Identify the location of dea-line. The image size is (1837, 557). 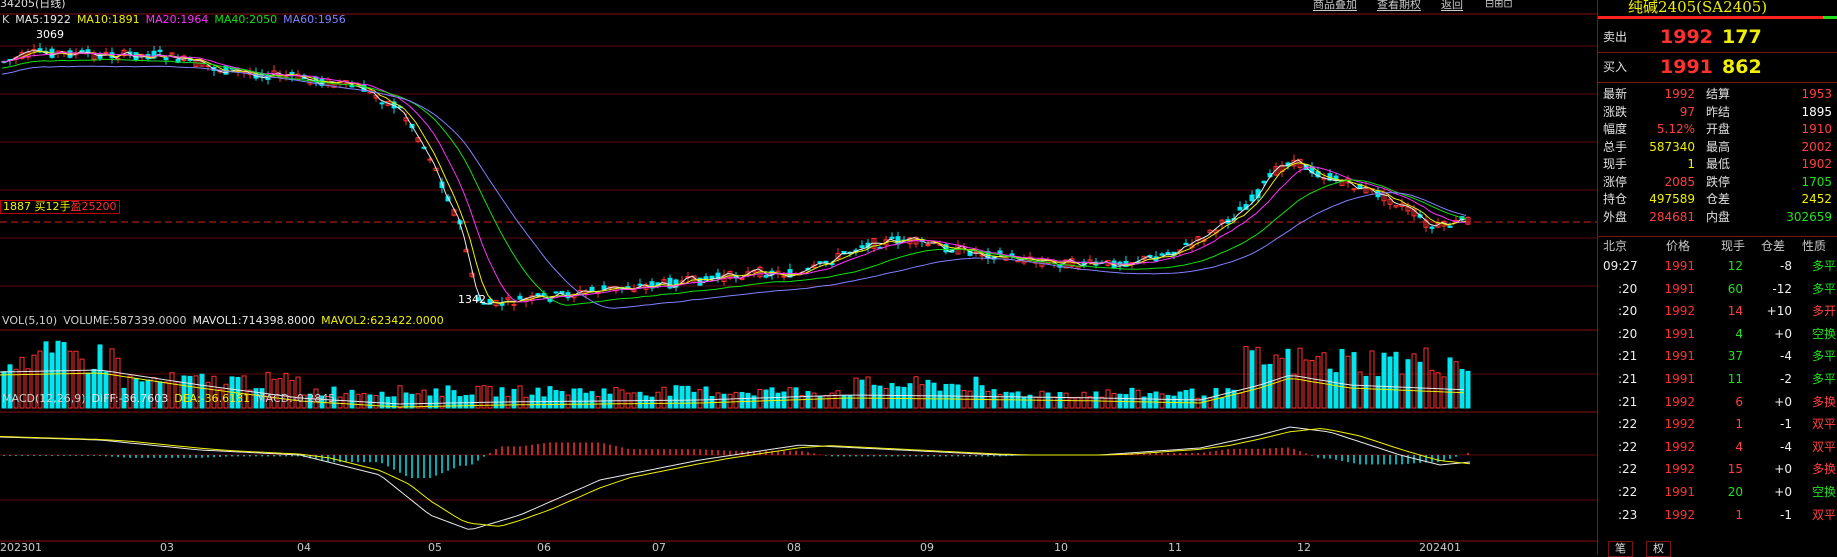
(735, 477).